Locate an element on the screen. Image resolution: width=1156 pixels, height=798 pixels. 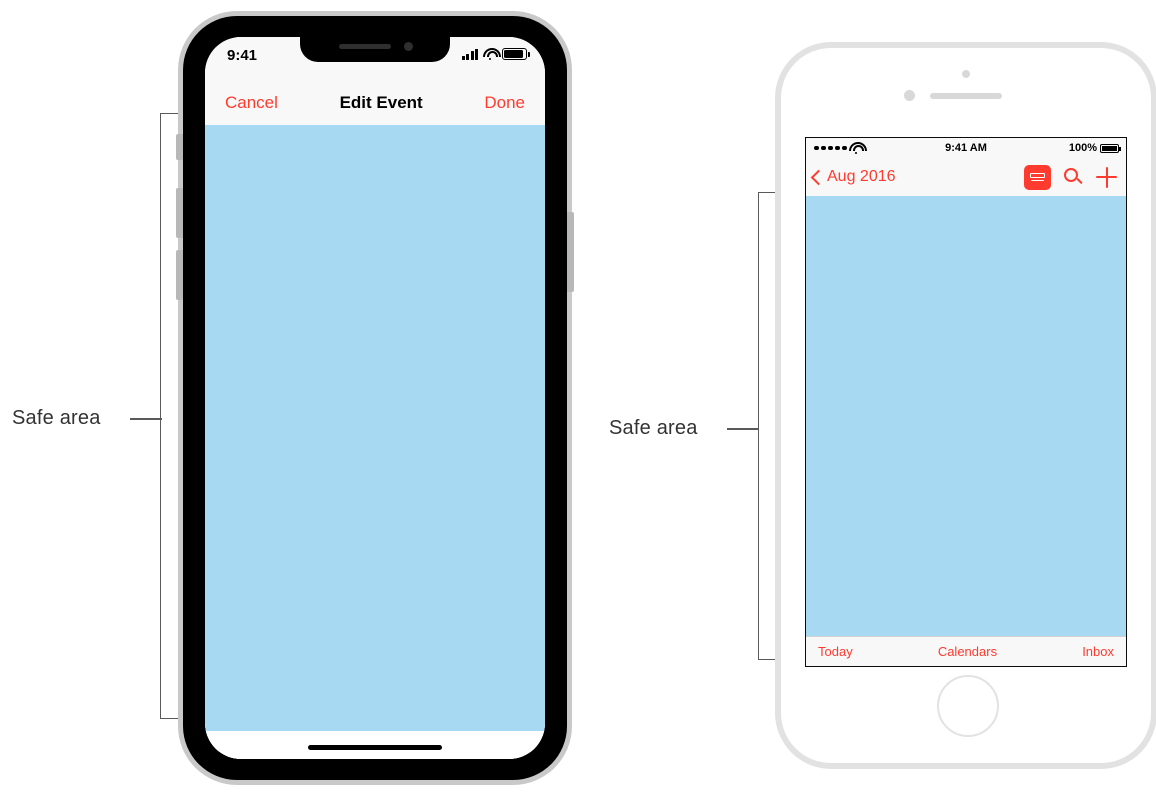
mute-switch-button is located at coordinates (179, 147).